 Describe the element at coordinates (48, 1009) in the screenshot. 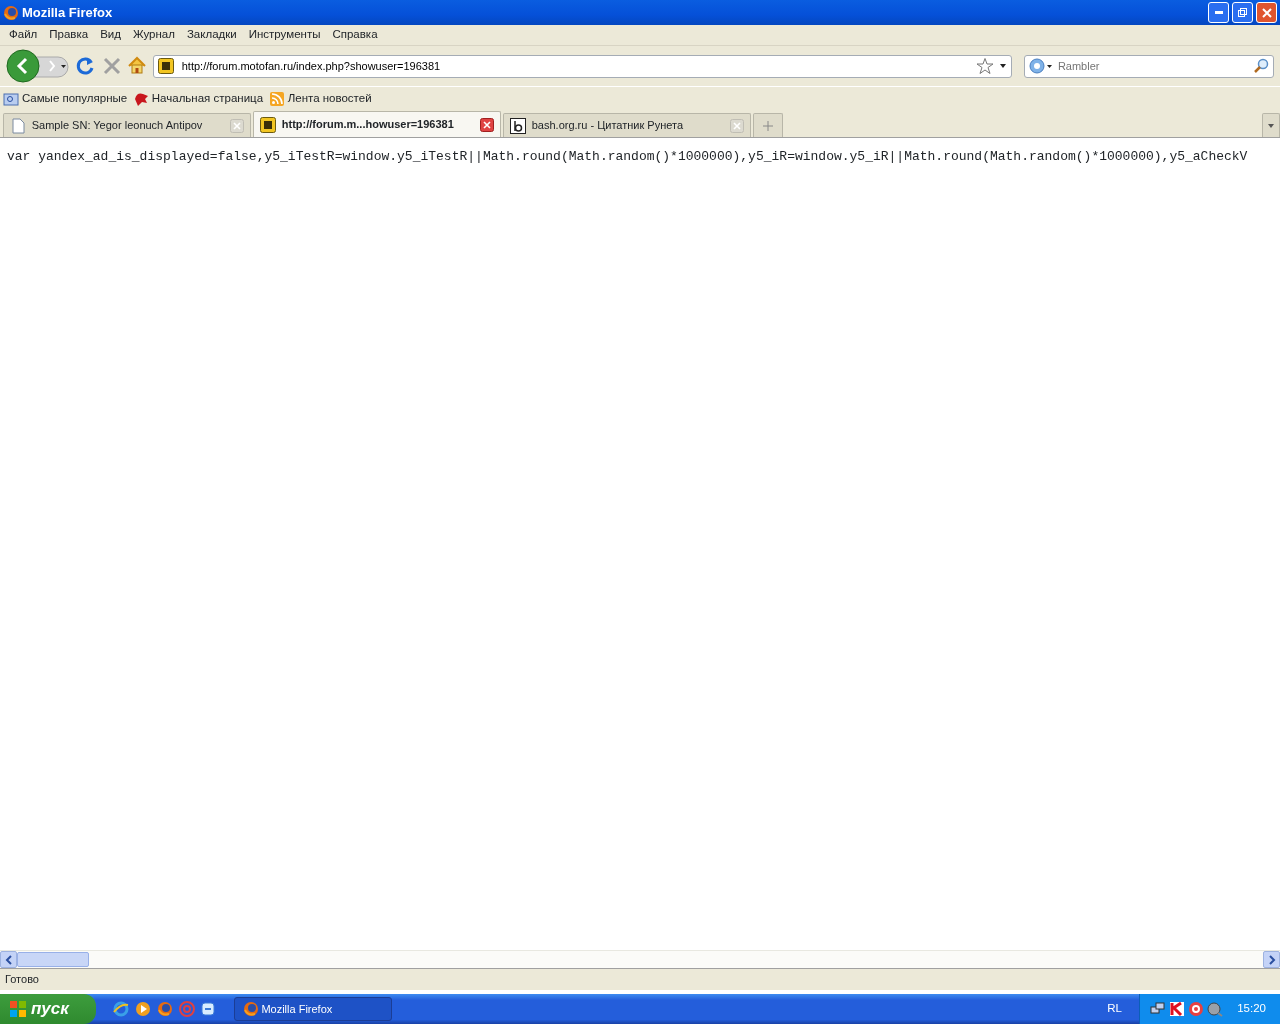

I see `start-button: пуск` at that location.